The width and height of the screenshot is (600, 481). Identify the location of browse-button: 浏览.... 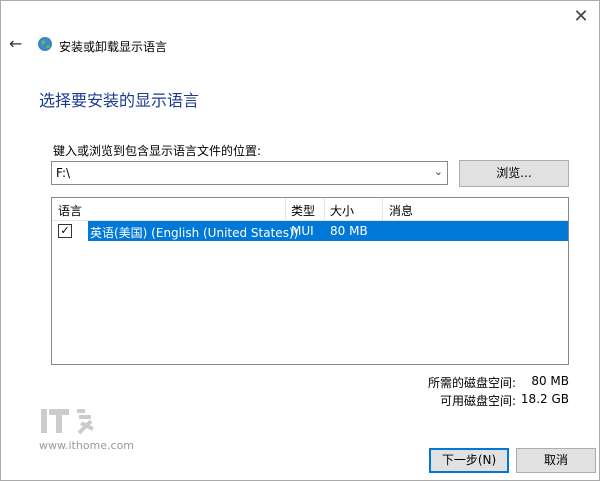
(514, 173).